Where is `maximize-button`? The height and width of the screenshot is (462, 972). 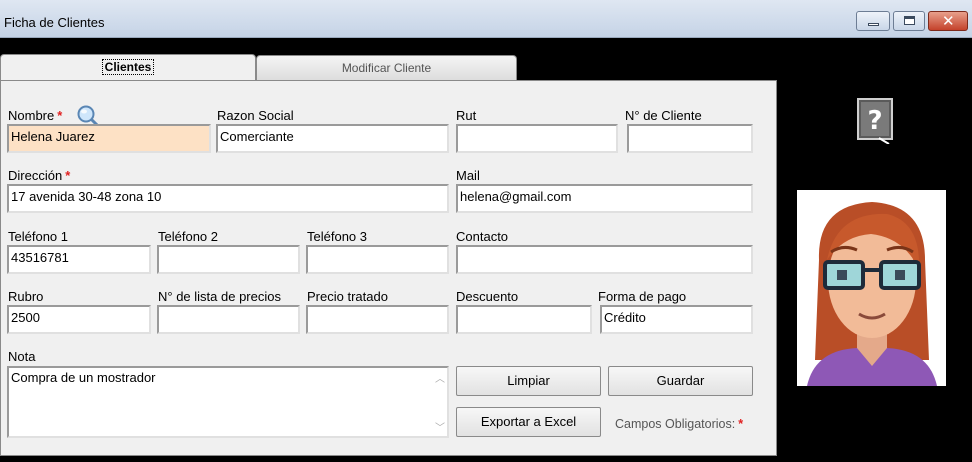
maximize-button is located at coordinates (909, 21).